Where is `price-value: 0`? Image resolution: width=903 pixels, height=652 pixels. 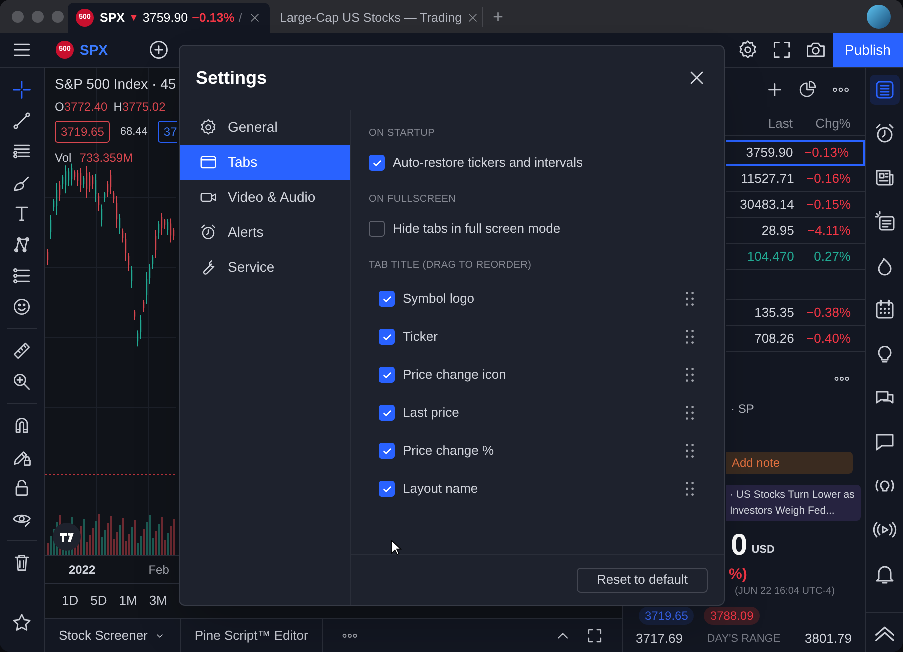
price-value: 0 is located at coordinates (739, 546).